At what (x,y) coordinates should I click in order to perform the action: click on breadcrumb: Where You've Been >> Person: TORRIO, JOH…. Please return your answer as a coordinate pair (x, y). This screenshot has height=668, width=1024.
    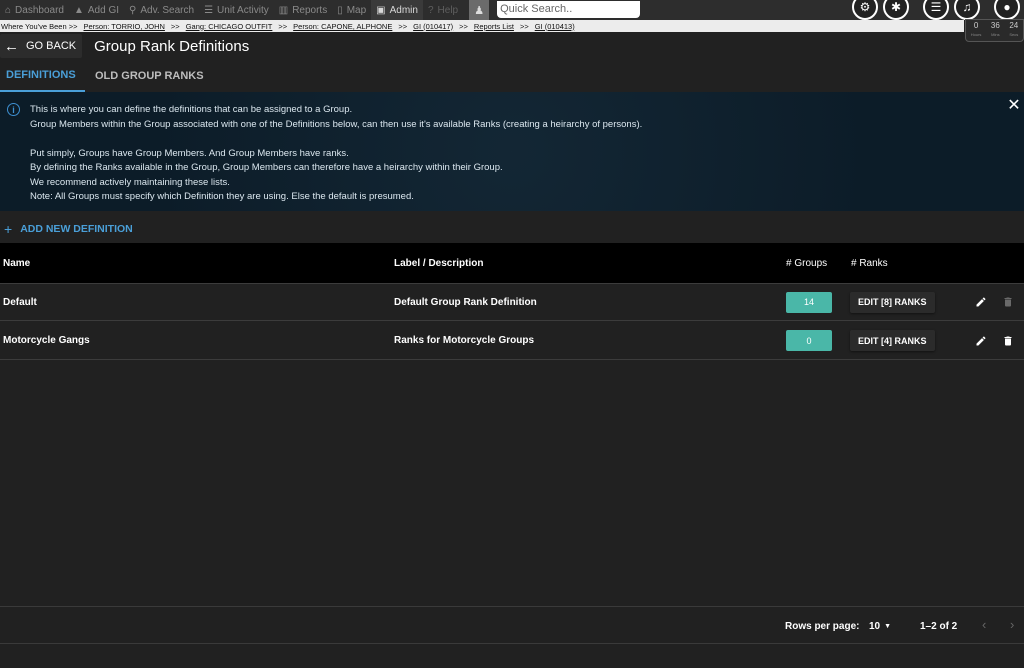
    Looking at the image, I should click on (482, 26).